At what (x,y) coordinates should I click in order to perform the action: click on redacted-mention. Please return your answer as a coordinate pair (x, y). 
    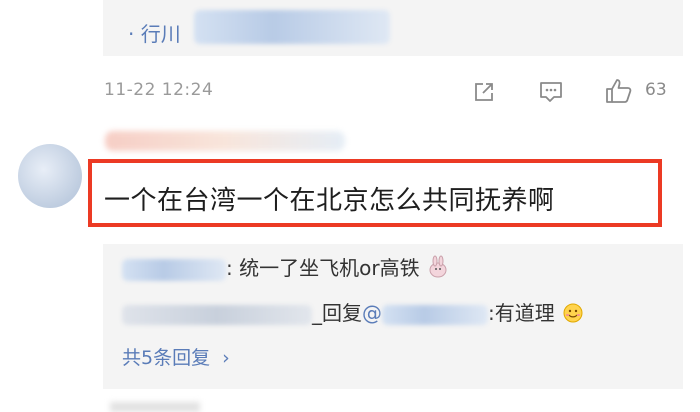
    Looking at the image, I should click on (435, 314).